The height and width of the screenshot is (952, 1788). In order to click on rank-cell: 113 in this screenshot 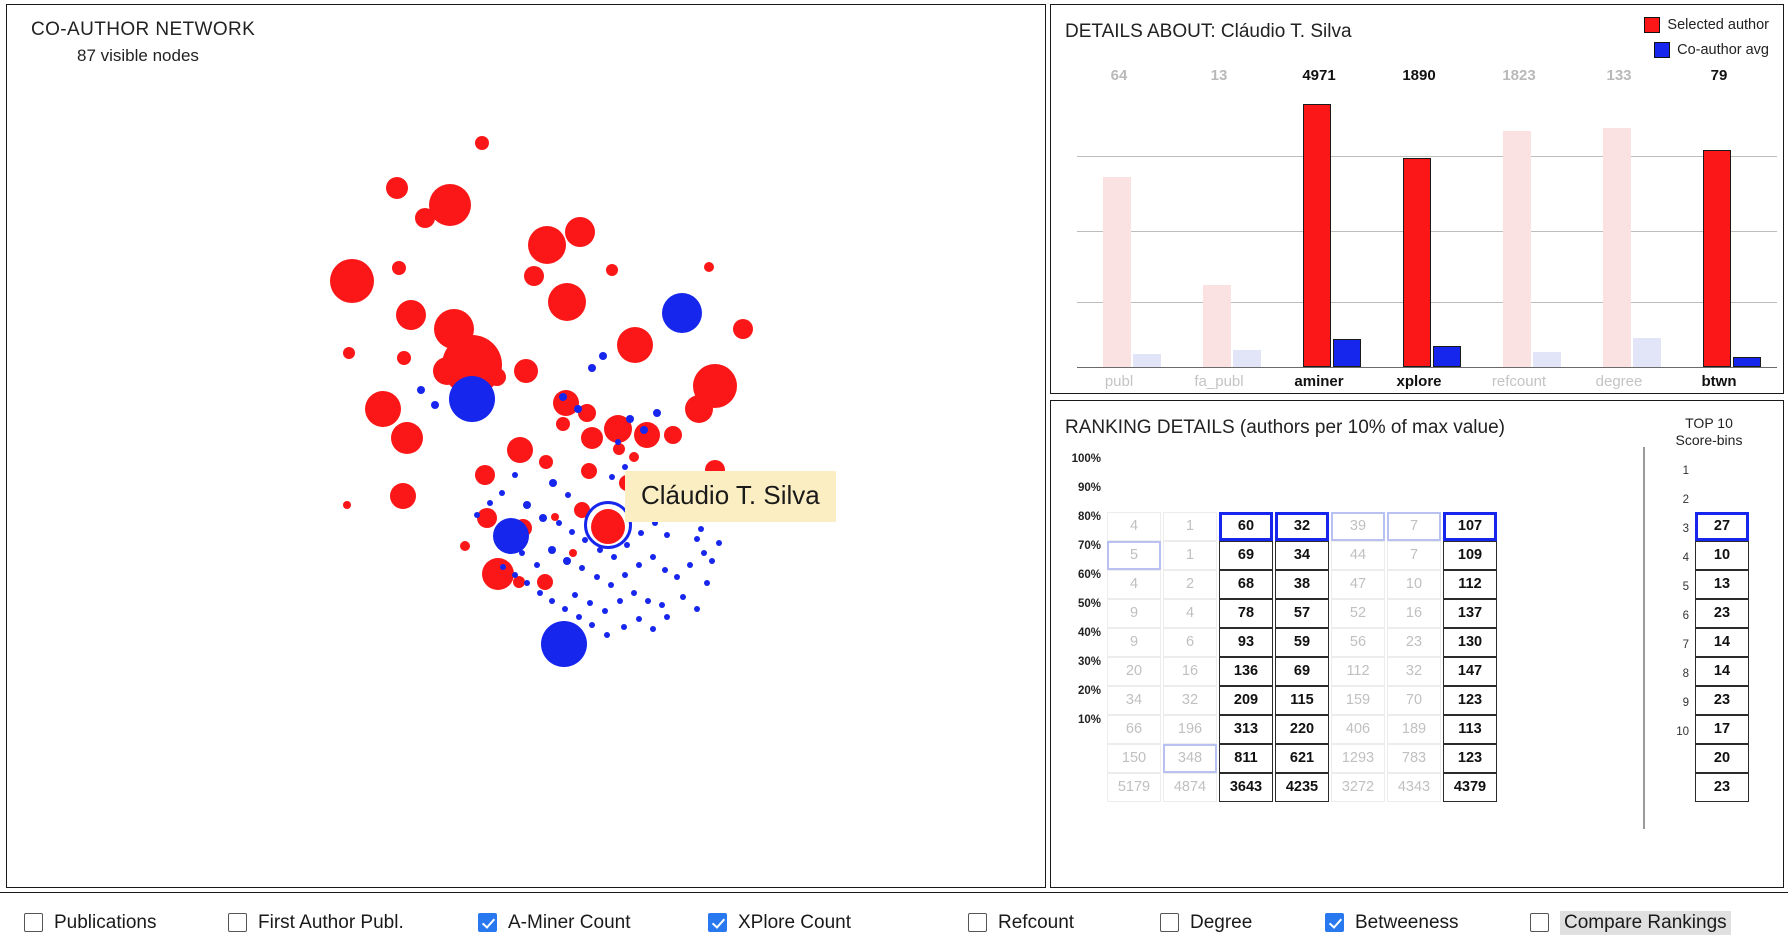, I will do `click(1470, 729)`.